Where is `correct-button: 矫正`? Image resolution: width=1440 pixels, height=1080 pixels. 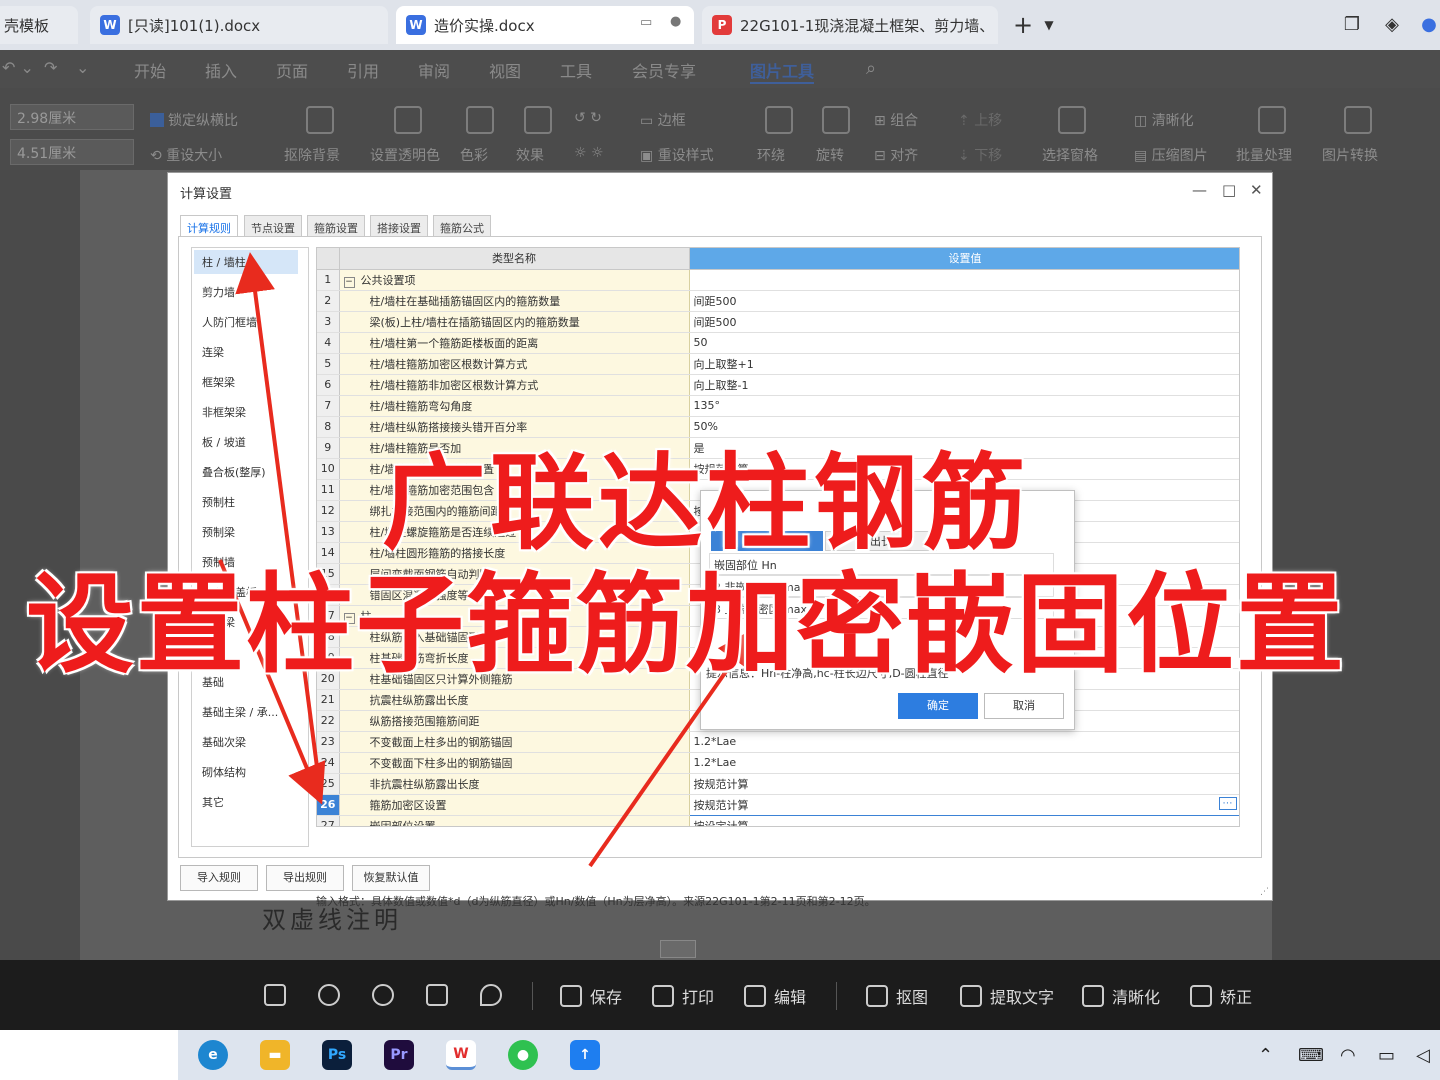
correct-button: 矫正 is located at coordinates (1221, 996).